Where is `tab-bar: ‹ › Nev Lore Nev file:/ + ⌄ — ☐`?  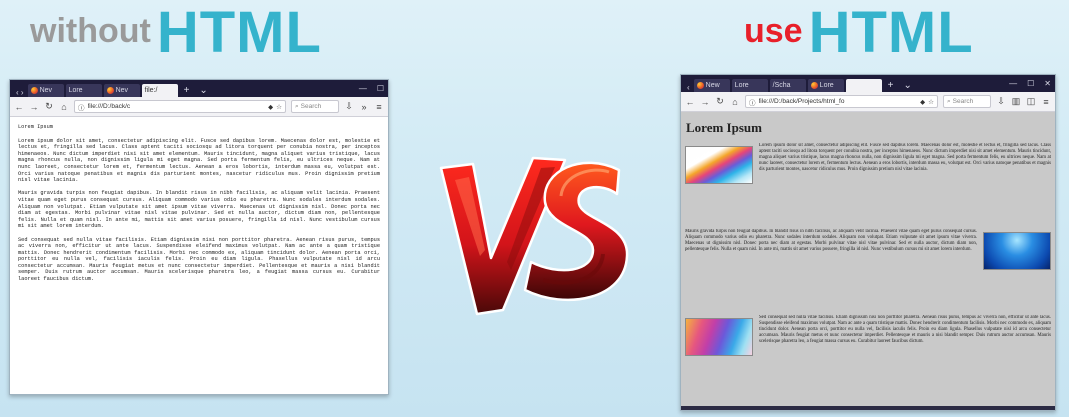 tab-bar: ‹ › Nev Lore Nev file:/ + ⌄ — ☐ is located at coordinates (199, 88).